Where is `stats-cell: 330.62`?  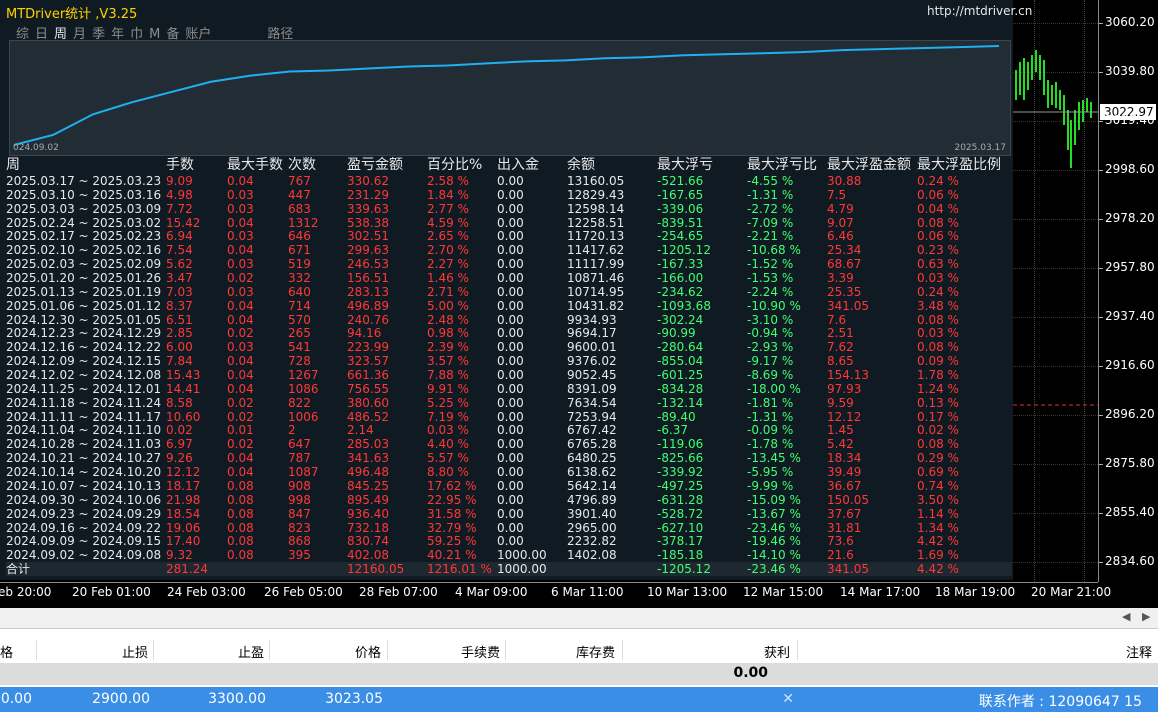
stats-cell: 330.62 is located at coordinates (368, 181).